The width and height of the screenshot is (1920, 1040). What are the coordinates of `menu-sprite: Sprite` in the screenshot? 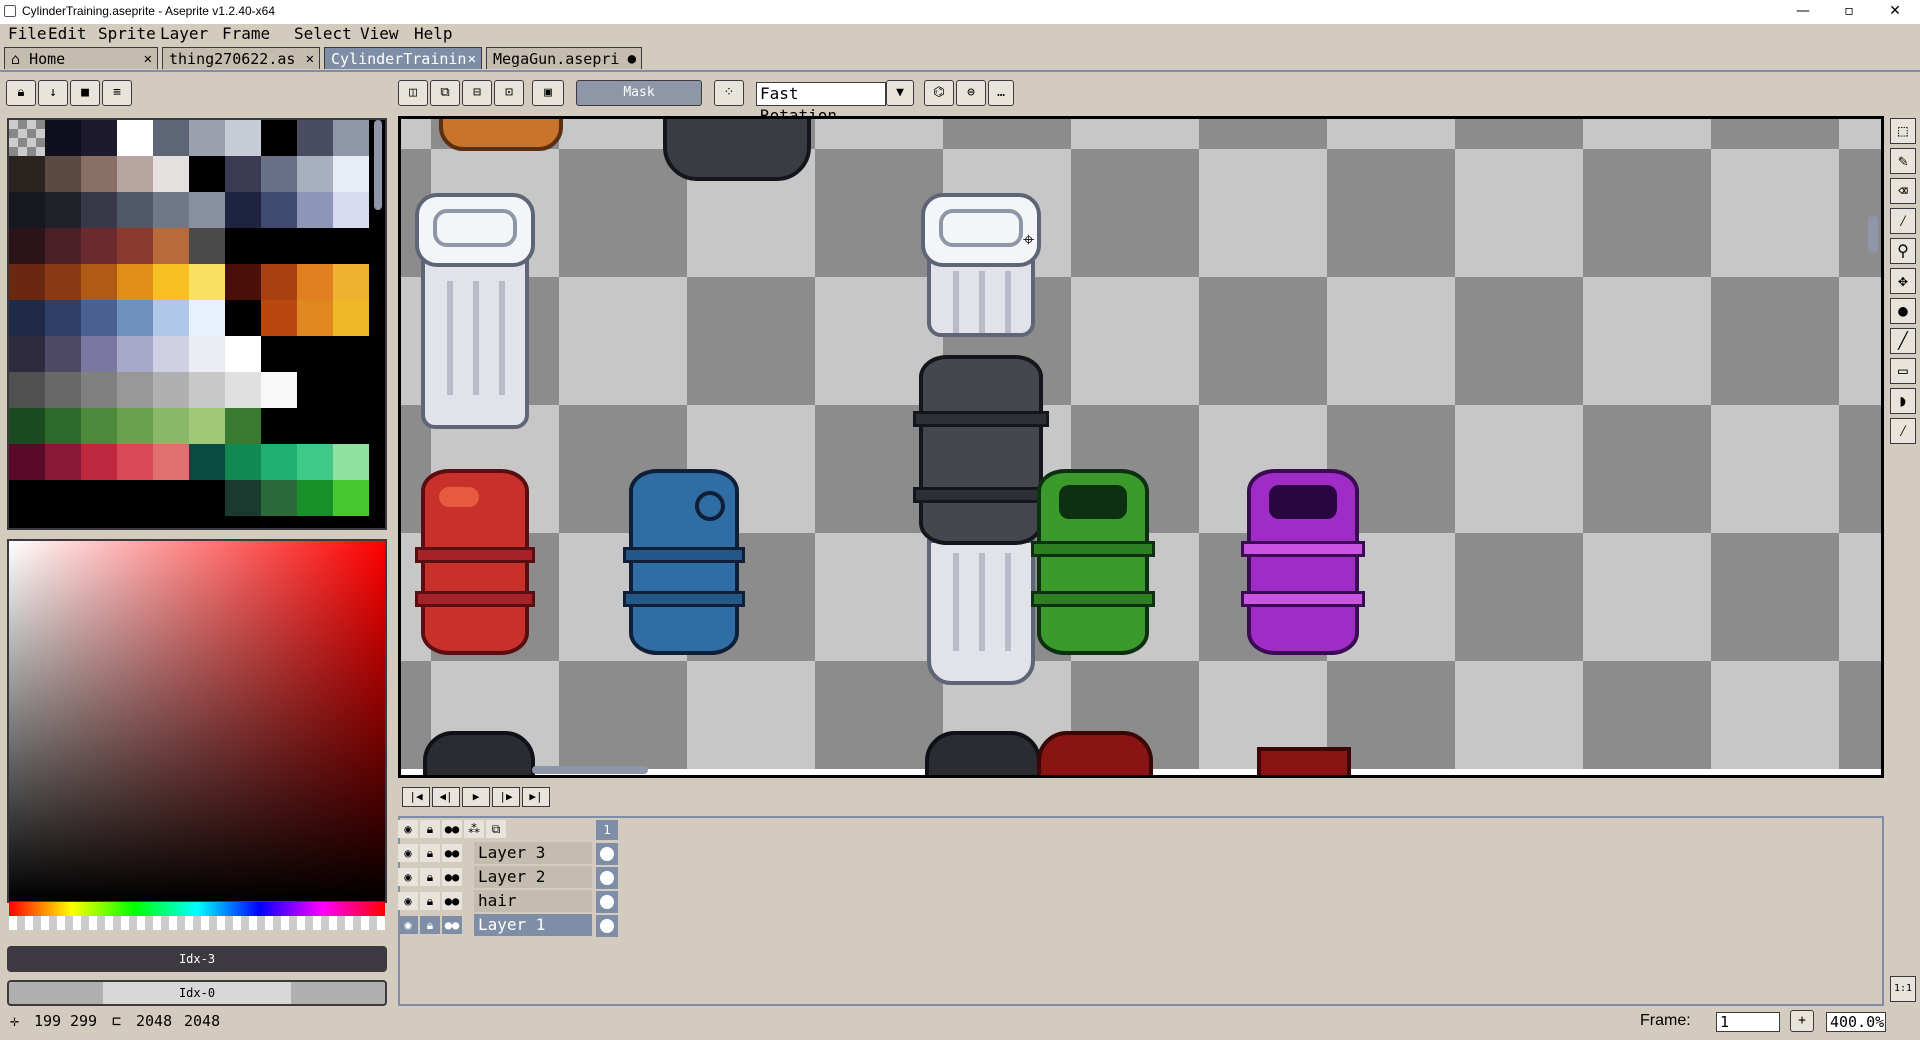 It's located at (127, 34).